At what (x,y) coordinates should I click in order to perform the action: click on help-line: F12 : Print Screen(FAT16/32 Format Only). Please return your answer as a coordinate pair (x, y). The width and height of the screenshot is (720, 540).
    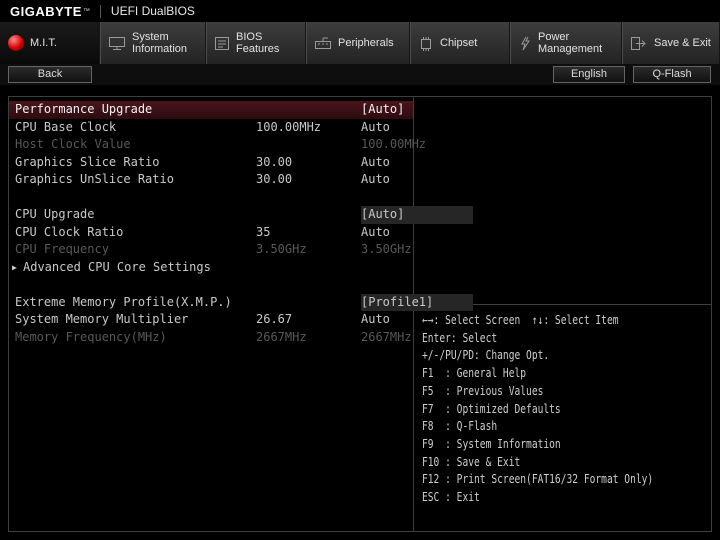
    Looking at the image, I should click on (538, 479).